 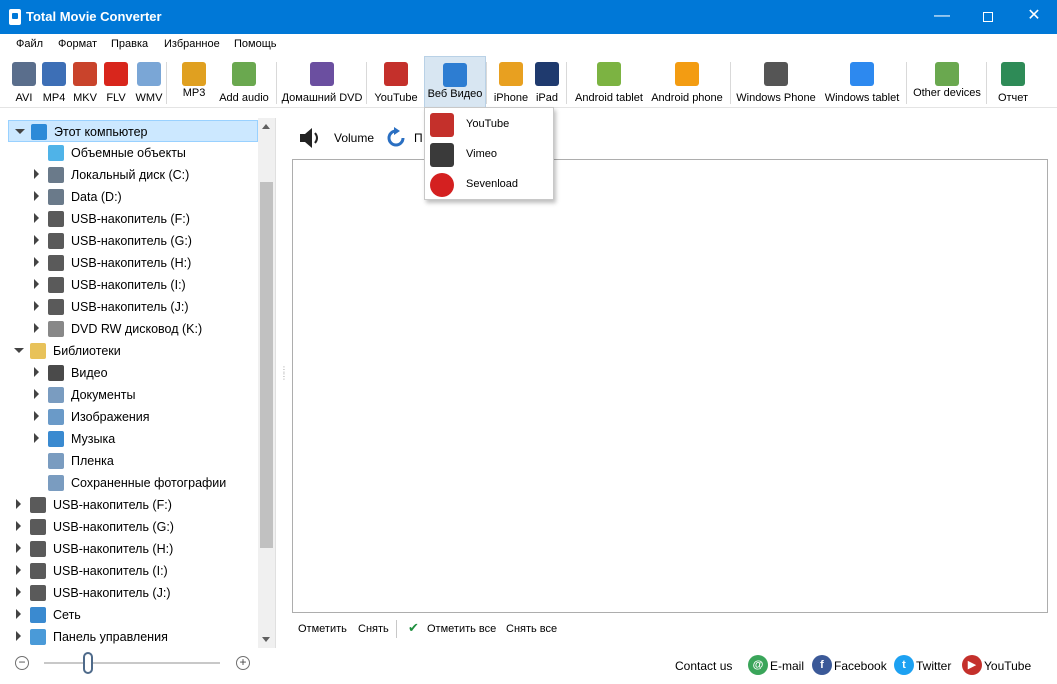 I want to click on tree-item: Панель управления, so click(x=129, y=637).